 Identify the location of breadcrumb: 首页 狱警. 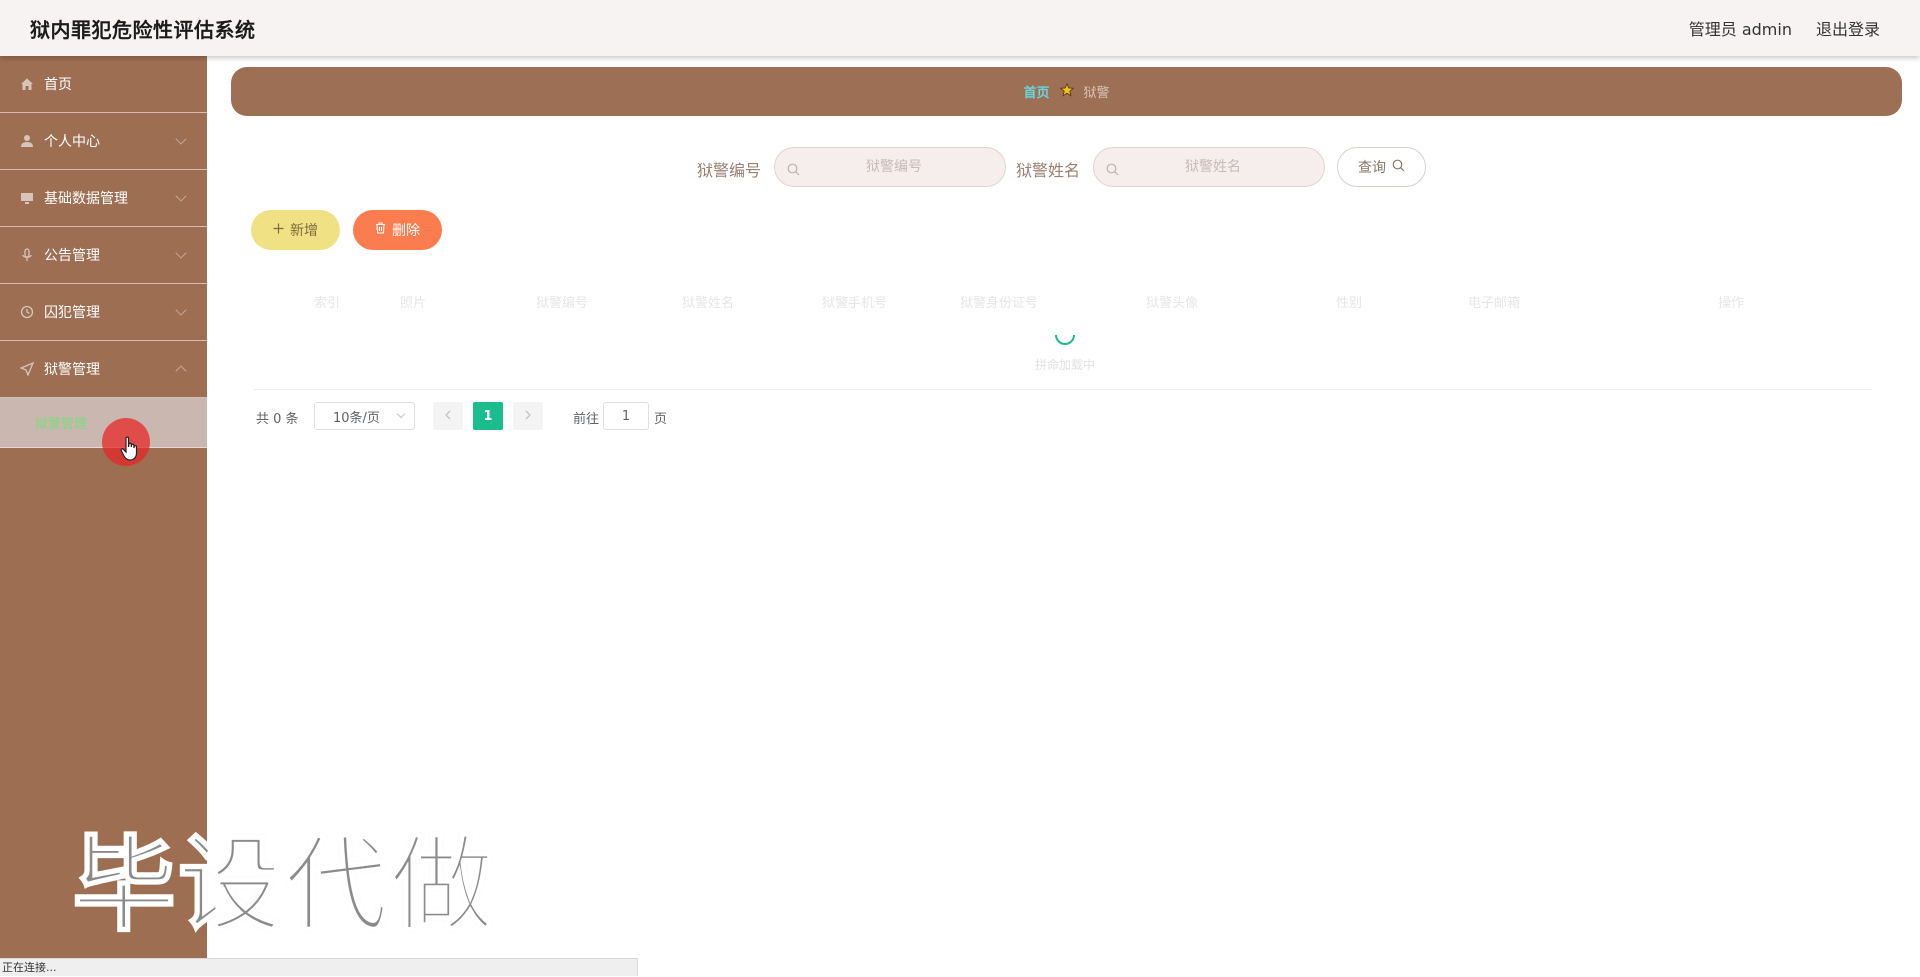
(1066, 91).